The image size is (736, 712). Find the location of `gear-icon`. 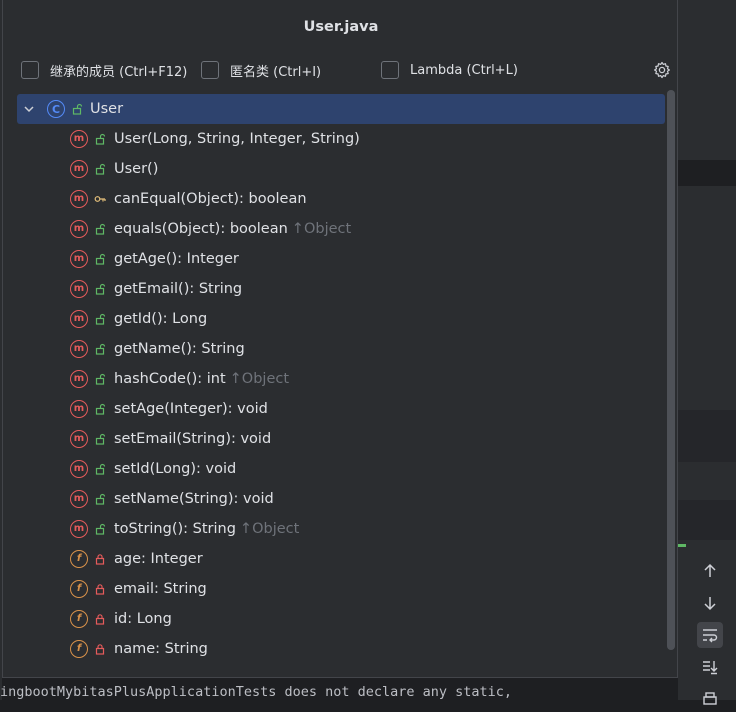

gear-icon is located at coordinates (662, 70).